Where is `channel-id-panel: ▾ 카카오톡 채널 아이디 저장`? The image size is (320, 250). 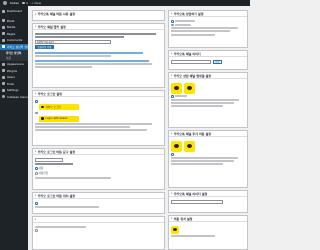
channel-id-panel: ▾ 카카오톡 채널 아이디 저장 is located at coordinates (208, 60).